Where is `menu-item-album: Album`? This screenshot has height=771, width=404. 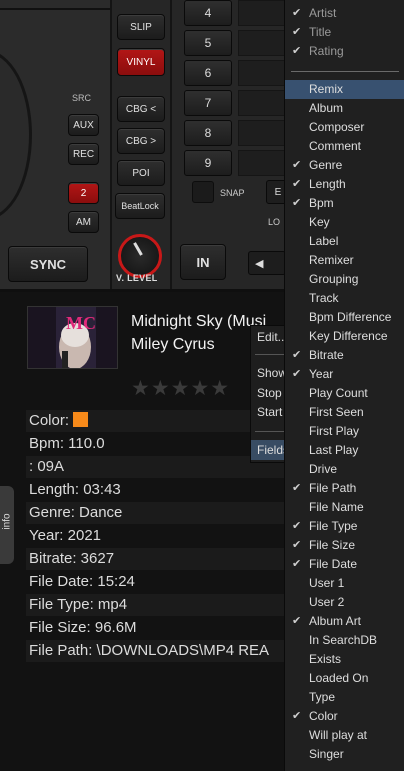
menu-item-album: Album is located at coordinates (344, 108).